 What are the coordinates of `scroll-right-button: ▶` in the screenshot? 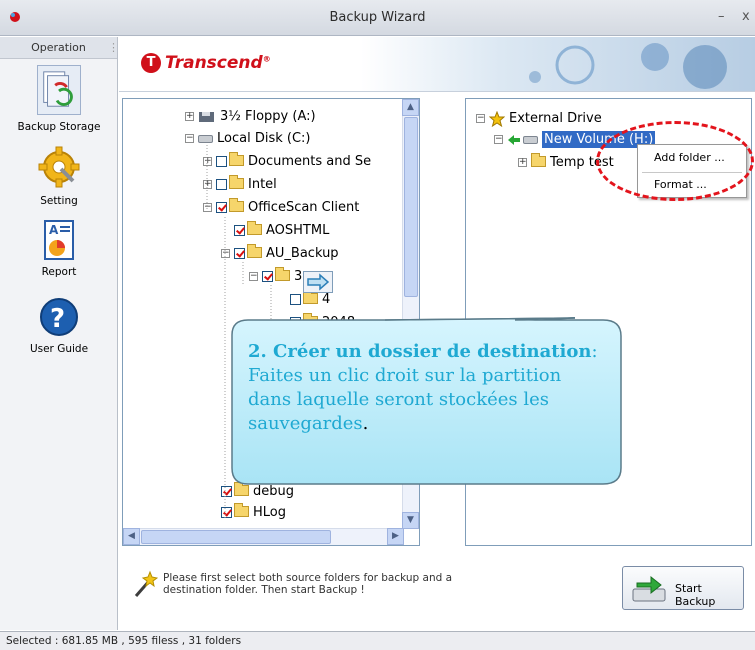 It's located at (395, 536).